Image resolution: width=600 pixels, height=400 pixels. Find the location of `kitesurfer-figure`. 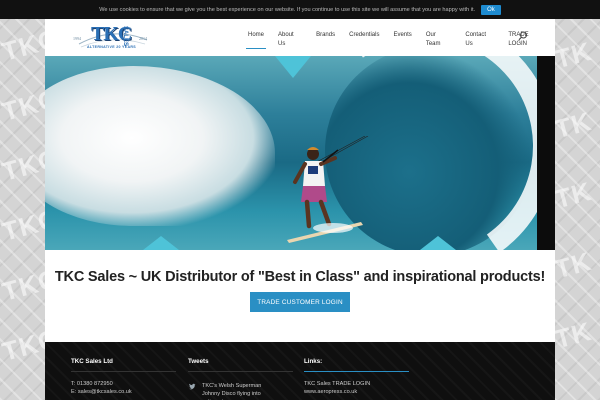

kitesurfer-figure is located at coordinates (328, 189).